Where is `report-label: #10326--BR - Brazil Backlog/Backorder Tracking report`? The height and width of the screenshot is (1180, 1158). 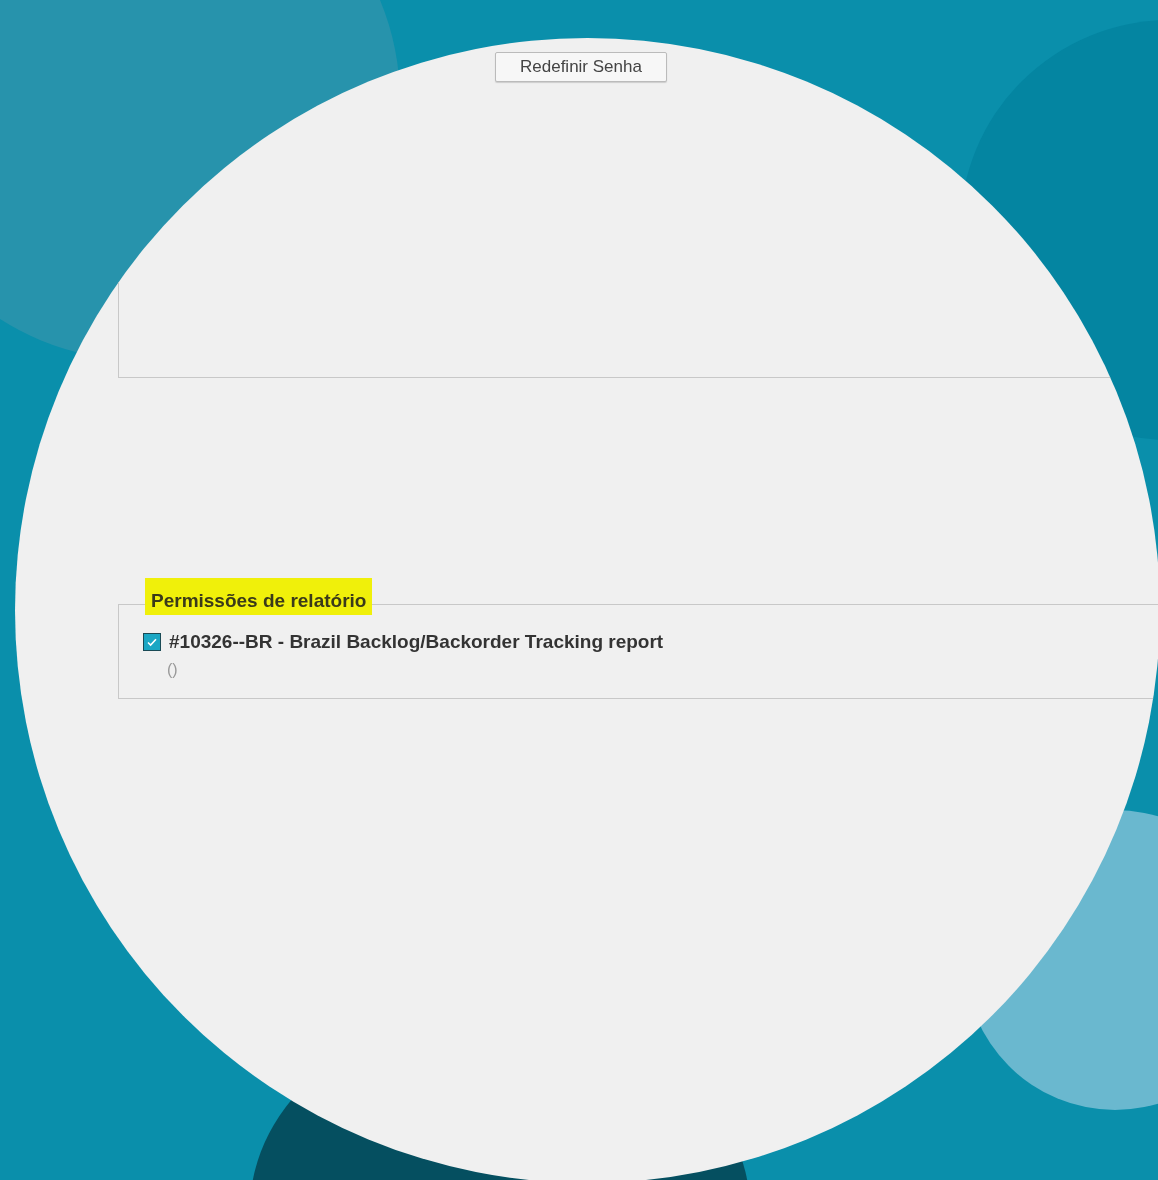 report-label: #10326--BR - Brazil Backlog/Backorder Tracking report is located at coordinates (416, 642).